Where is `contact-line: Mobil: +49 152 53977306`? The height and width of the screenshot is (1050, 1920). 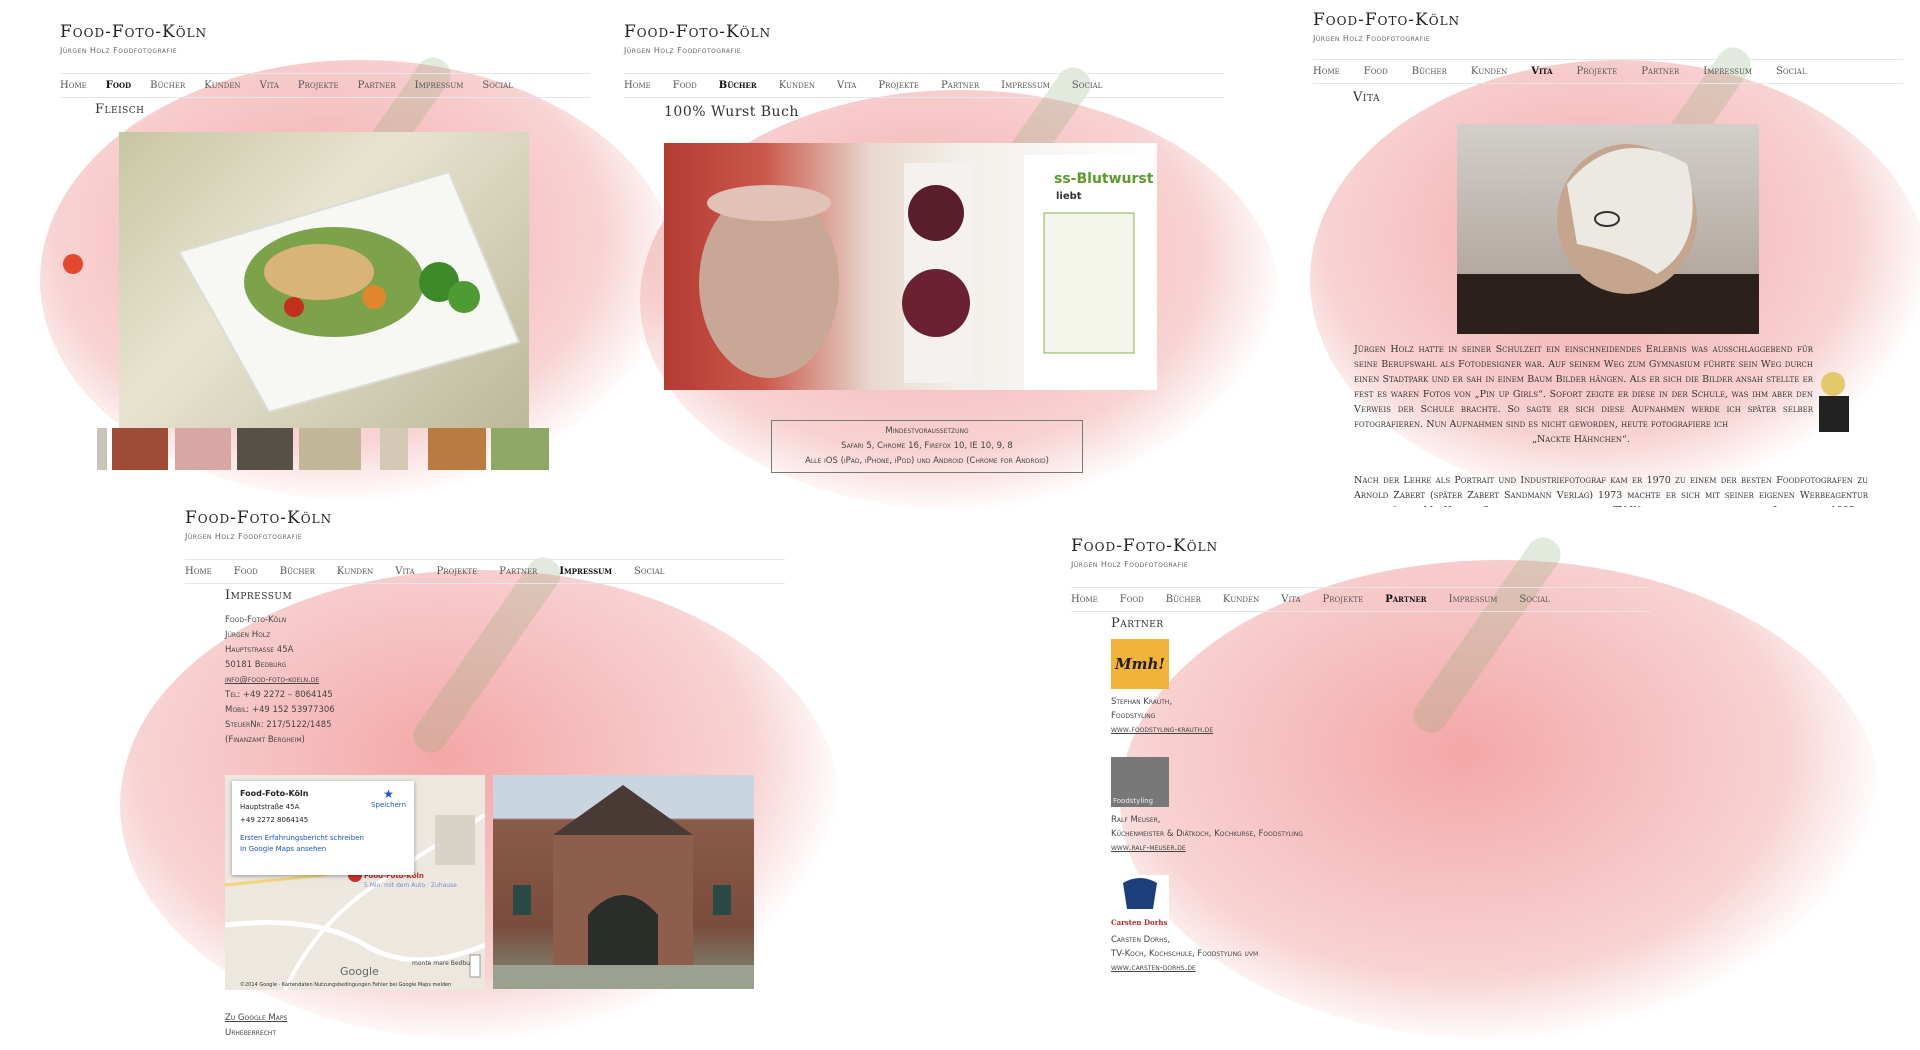 contact-line: Mobil: +49 152 53977306 is located at coordinates (280, 710).